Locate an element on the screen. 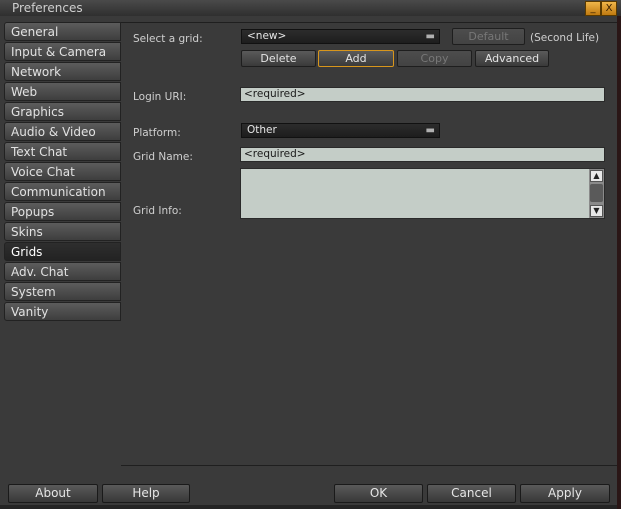 Image resolution: width=621 pixels, height=509 pixels. platform-value: Other is located at coordinates (262, 130).